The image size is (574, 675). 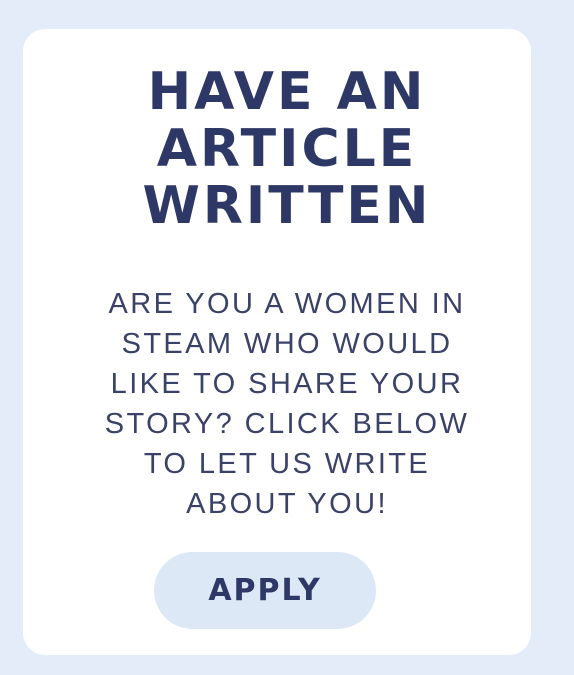 I want to click on heading-line: HAVE AN, so click(x=287, y=92).